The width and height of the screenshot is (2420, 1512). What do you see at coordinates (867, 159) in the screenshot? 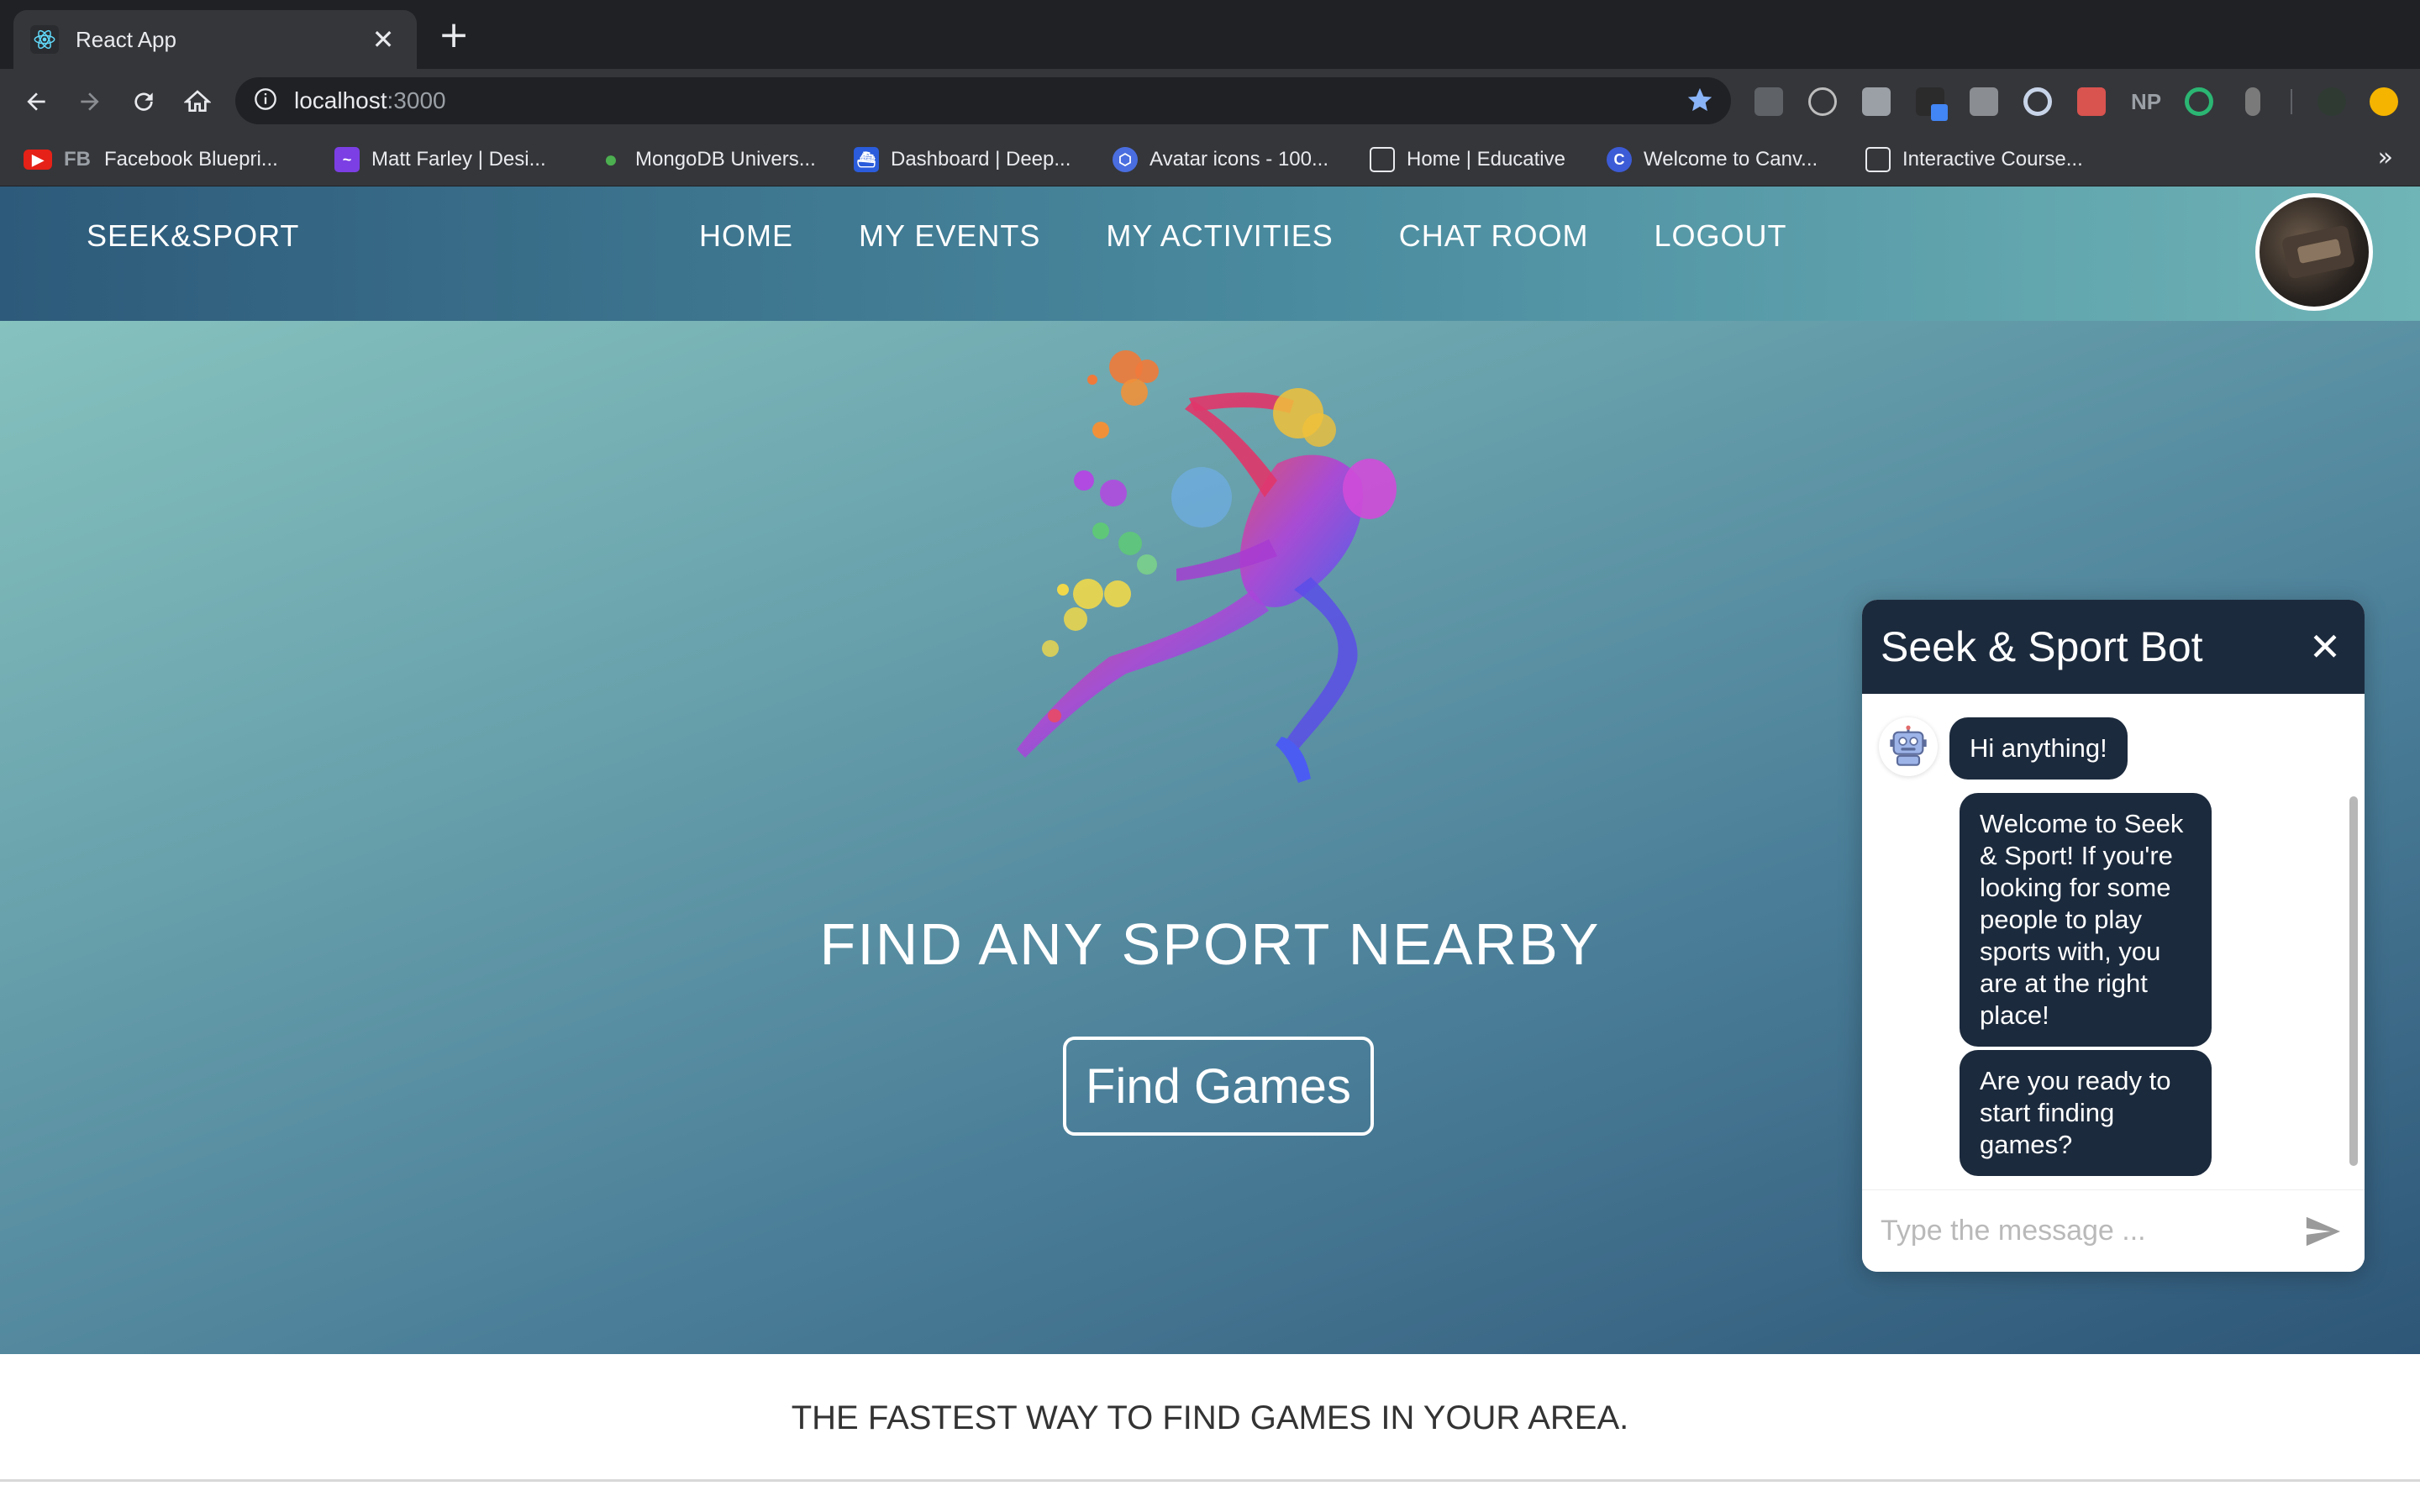
I see `ship-icon: ⛴` at bounding box center [867, 159].